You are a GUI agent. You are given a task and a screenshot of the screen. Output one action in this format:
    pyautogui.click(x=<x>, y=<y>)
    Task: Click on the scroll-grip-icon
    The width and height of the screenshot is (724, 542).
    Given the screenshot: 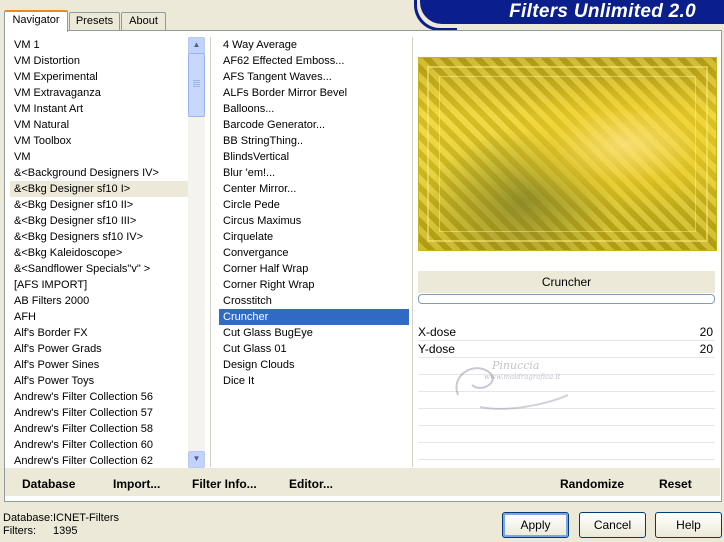 What is the action you would take?
    pyautogui.click(x=196, y=84)
    